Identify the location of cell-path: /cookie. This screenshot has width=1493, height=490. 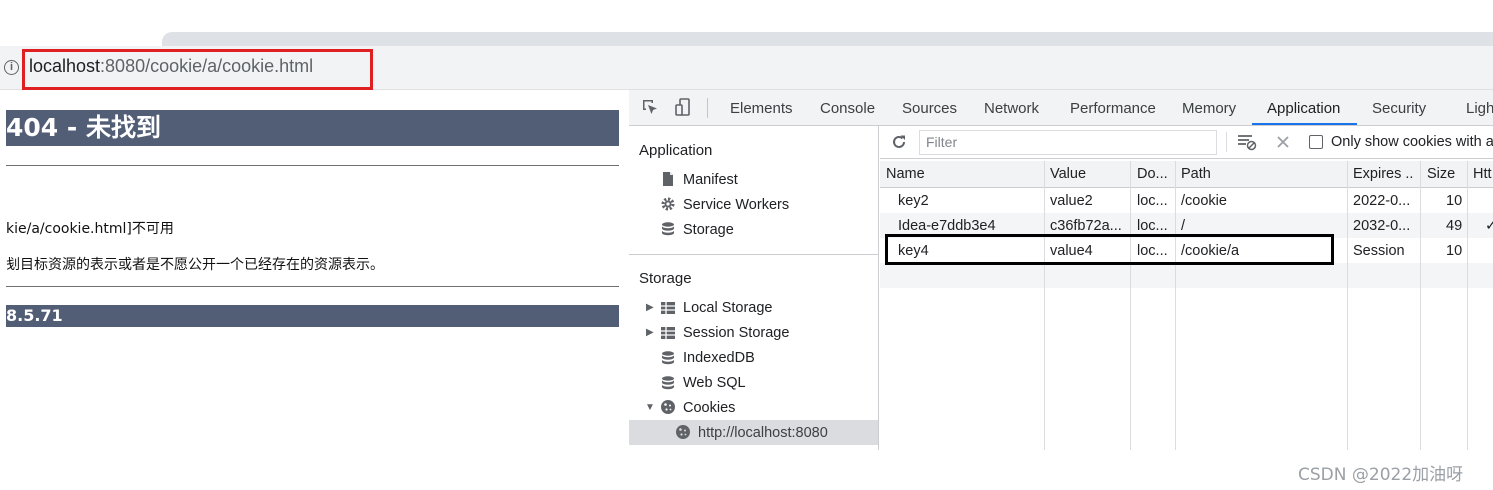
(1204, 201).